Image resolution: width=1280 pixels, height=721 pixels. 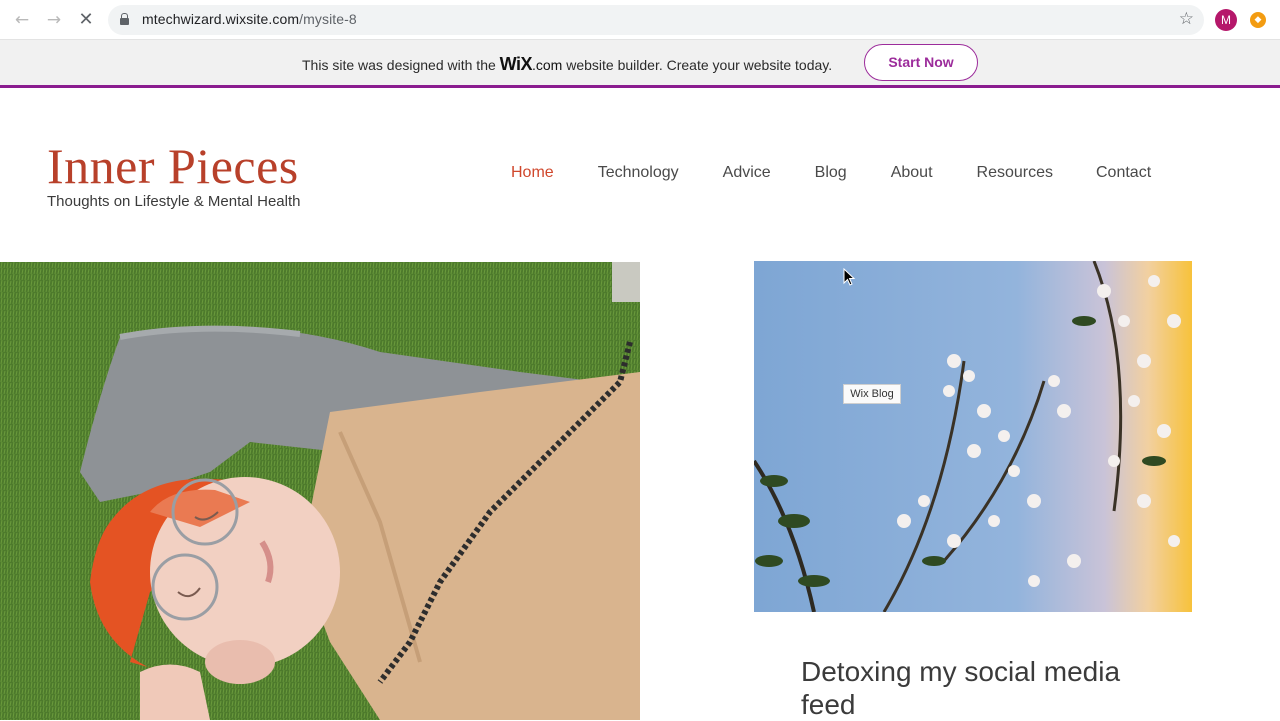 I want to click on nav-advice: Advice, so click(x=747, y=173).